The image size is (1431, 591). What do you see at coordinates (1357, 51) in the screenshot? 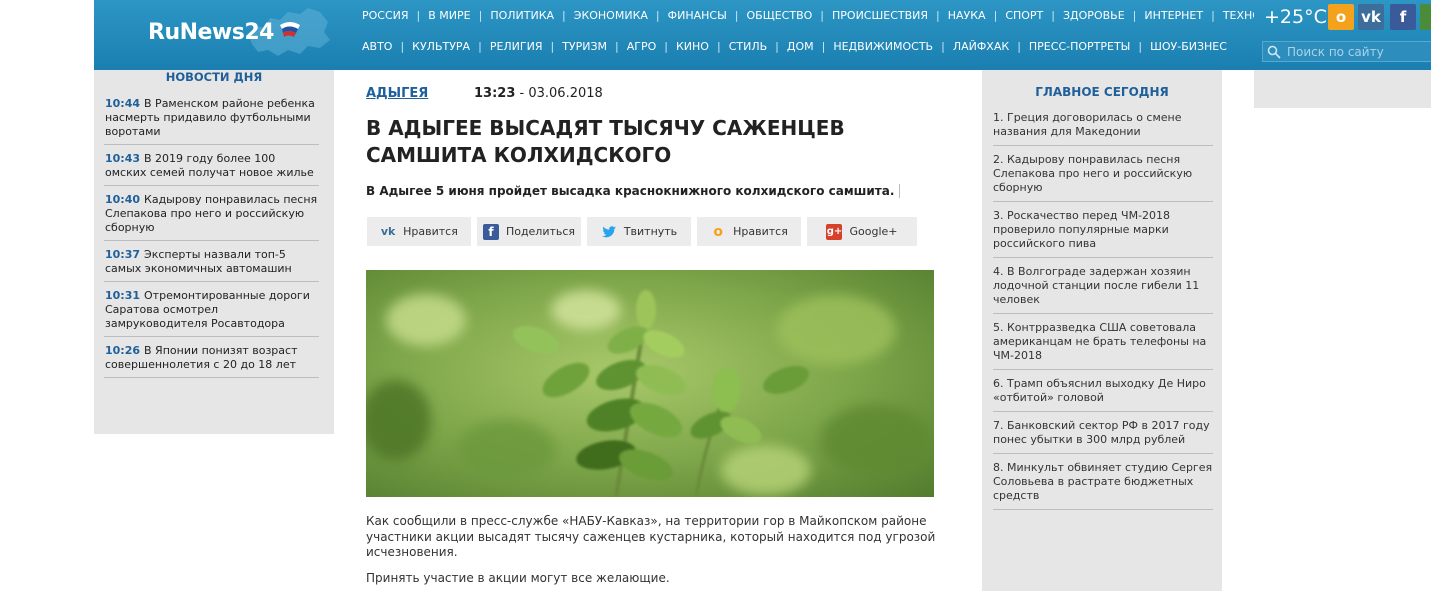
I see `search-input` at bounding box center [1357, 51].